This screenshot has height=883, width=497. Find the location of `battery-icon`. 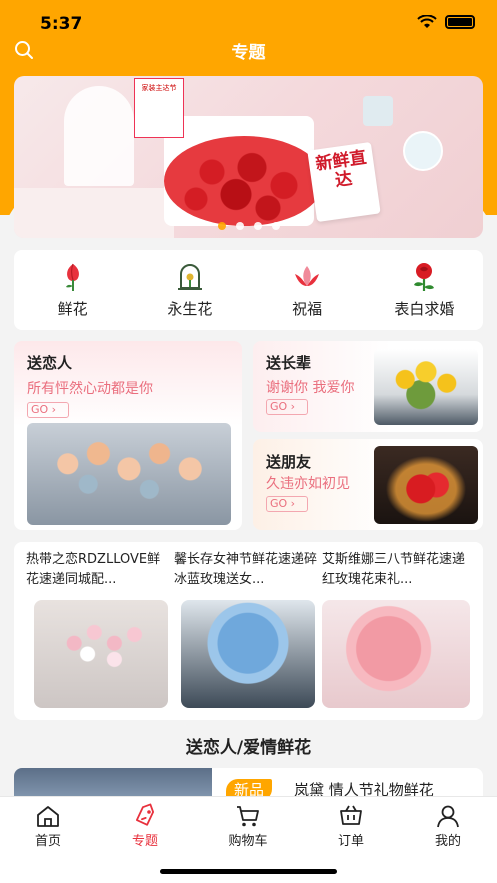

battery-icon is located at coordinates (460, 22).